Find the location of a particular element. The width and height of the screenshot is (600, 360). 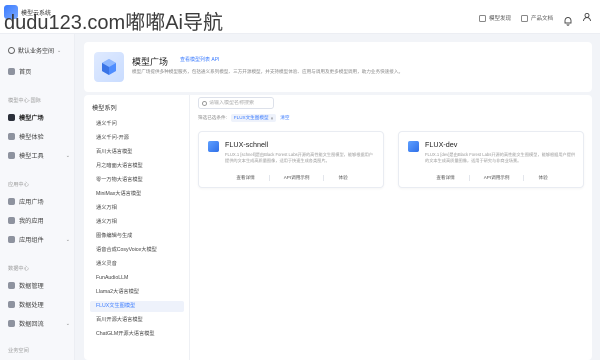

sidebar-item-app-plaza: 应用广场 is located at coordinates (39, 201).